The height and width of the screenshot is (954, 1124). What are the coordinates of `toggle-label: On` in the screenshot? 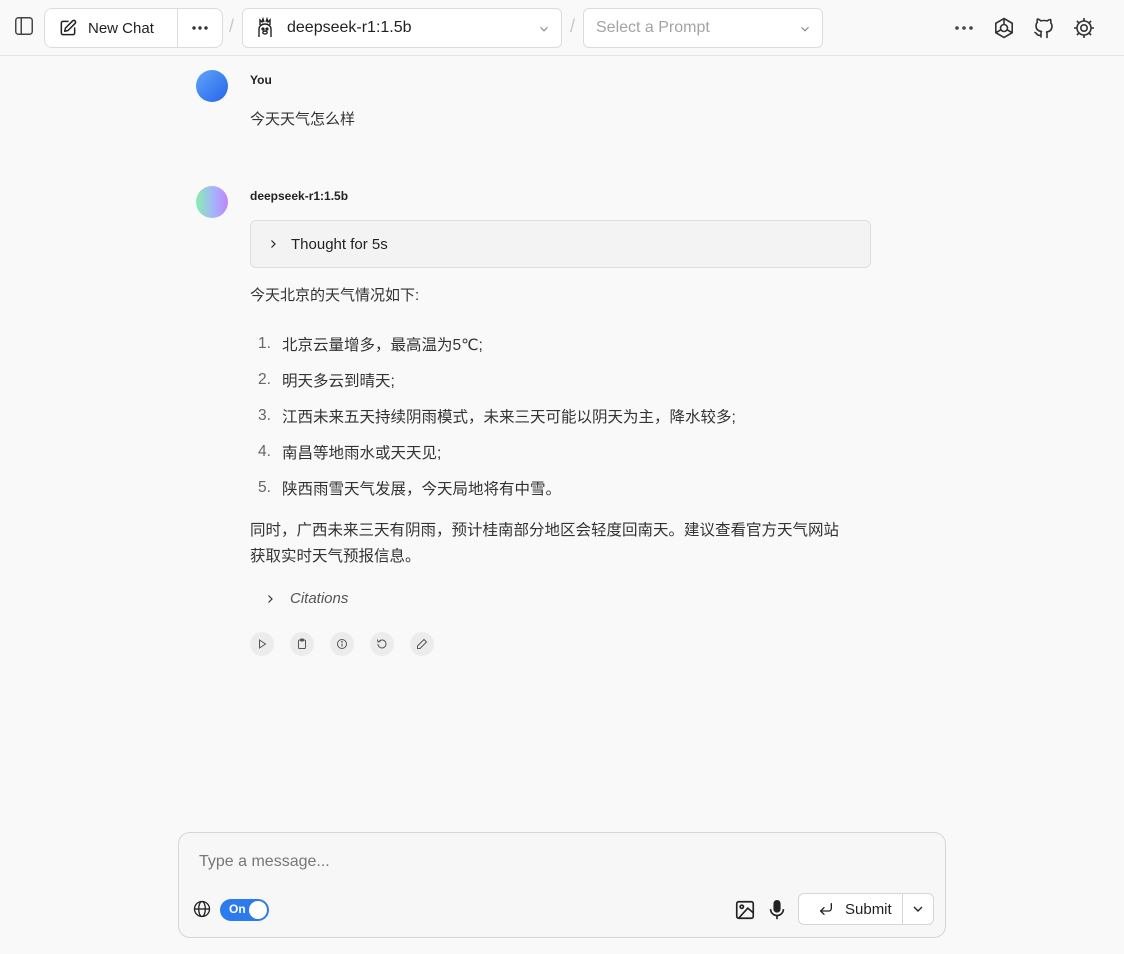 It's located at (237, 909).